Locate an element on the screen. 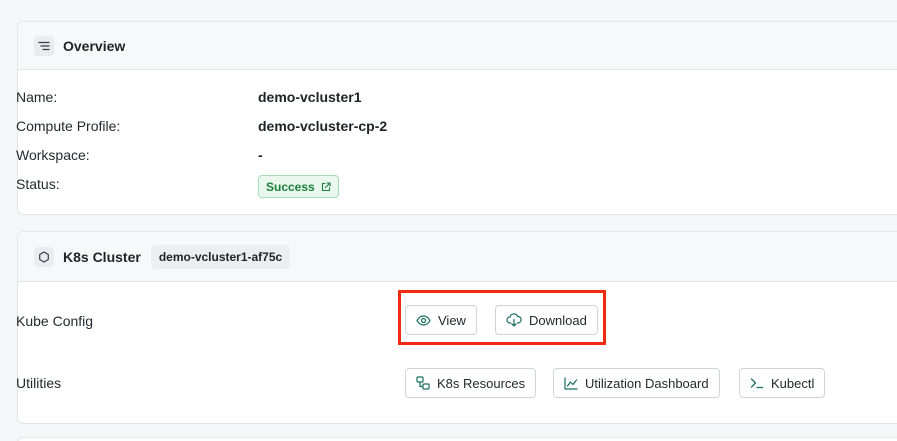  overview-header: Overview is located at coordinates (457, 46).